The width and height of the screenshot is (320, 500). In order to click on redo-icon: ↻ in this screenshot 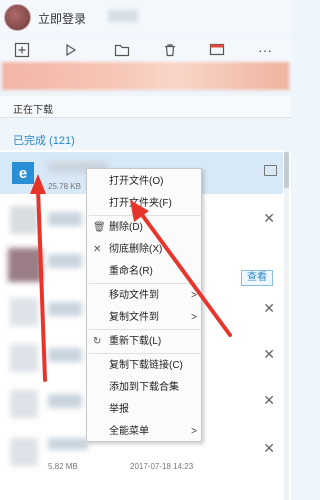, I will do `click(97, 341)`.